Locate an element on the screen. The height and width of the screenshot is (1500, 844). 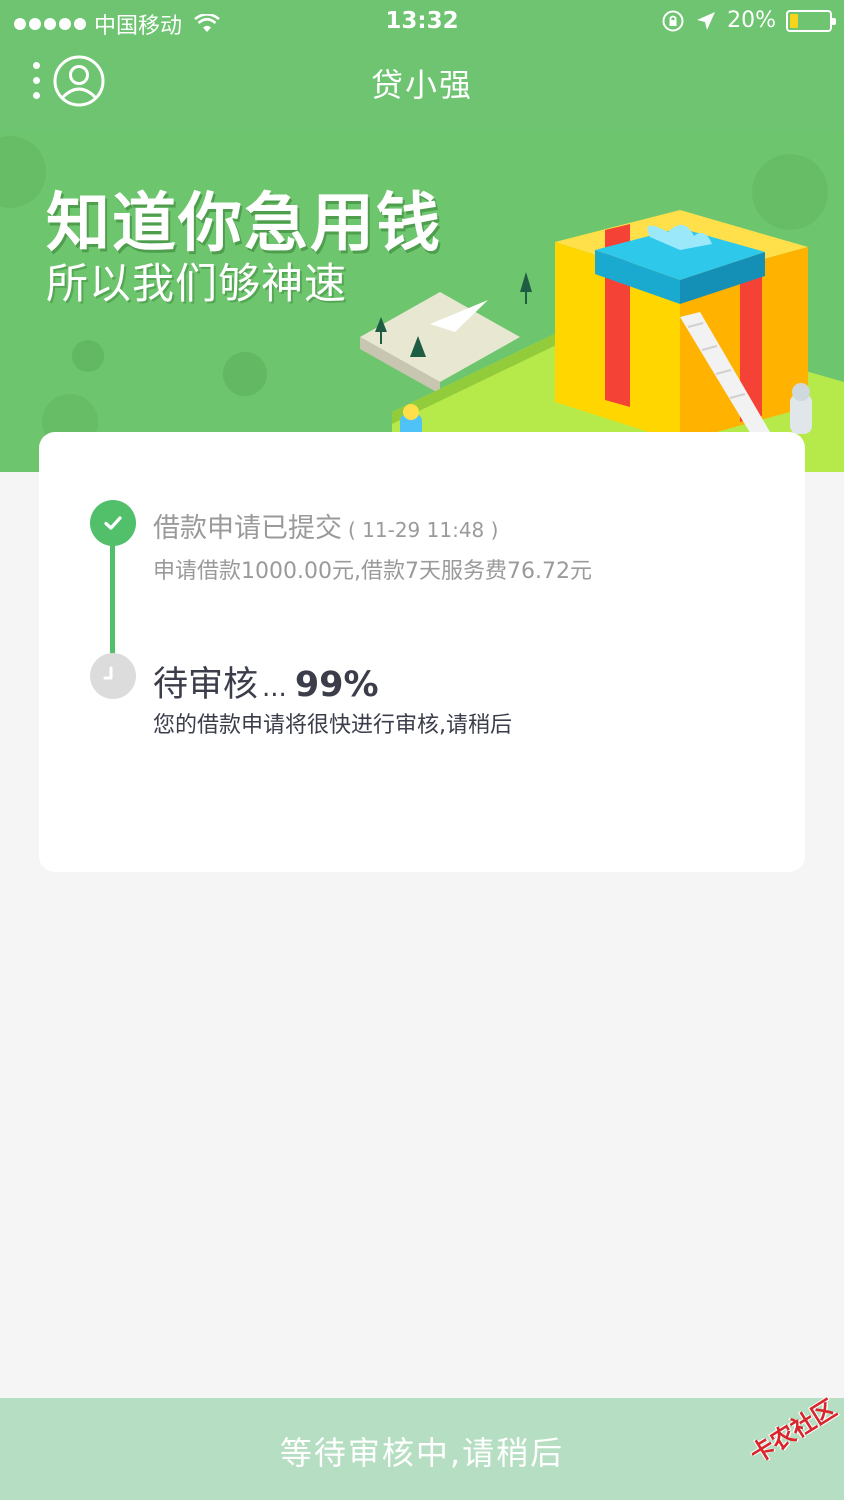
step-submitted-time: ( 11-29 11:48 ) is located at coordinates (423, 530).